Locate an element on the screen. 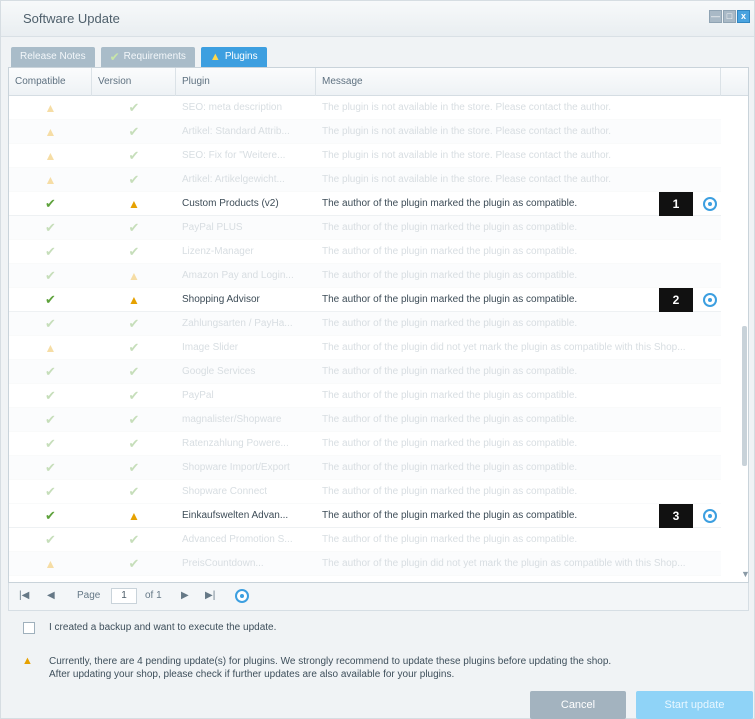 Image resolution: width=755 pixels, height=719 pixels. maximize-button: □ is located at coordinates (729, 16).